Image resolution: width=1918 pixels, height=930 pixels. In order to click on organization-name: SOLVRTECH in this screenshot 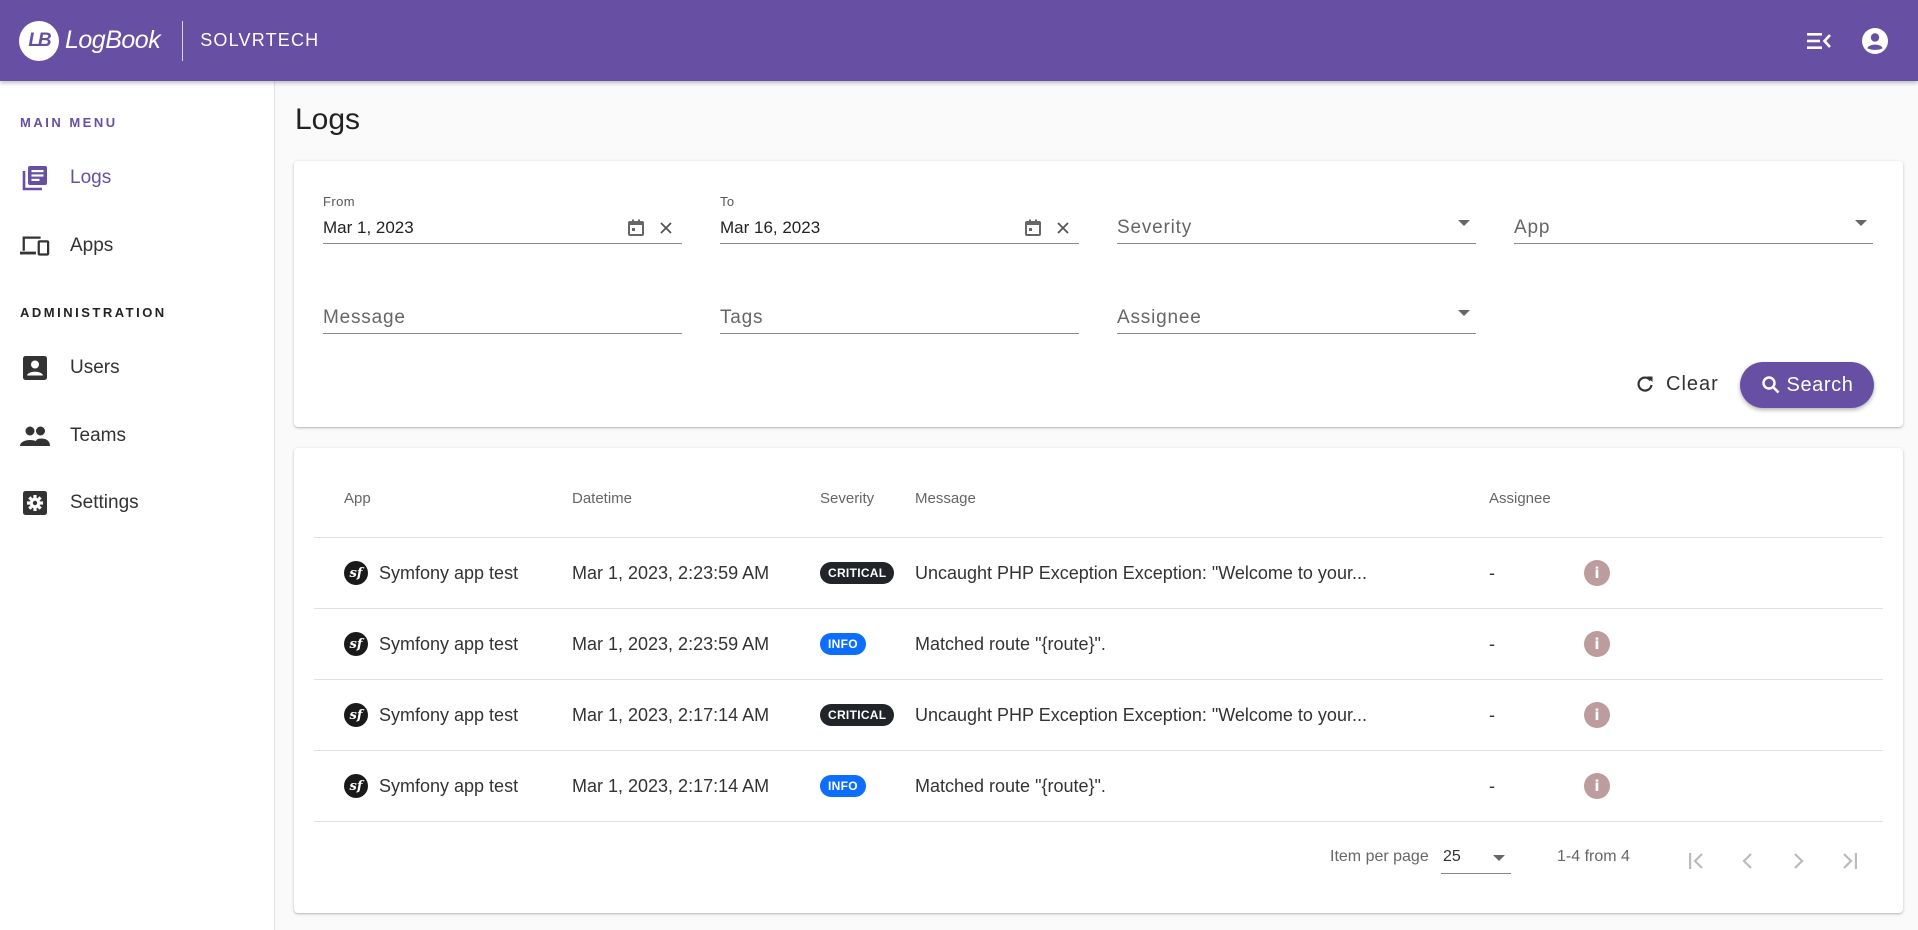, I will do `click(260, 40)`.